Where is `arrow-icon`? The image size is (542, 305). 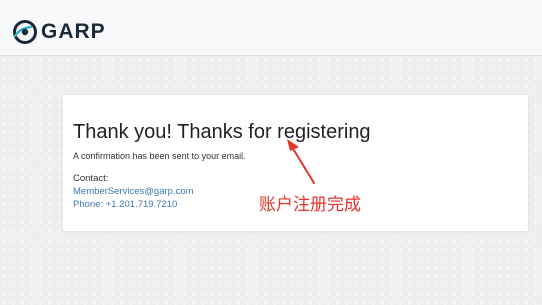
arrow-icon is located at coordinates (301, 161).